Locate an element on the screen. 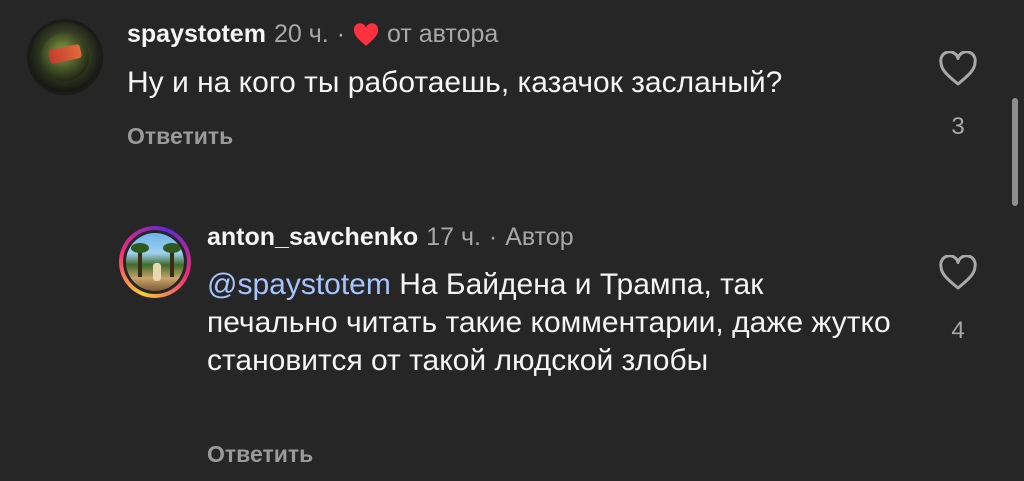 Image resolution: width=1024 pixels, height=481 pixels. comment-header: spaystotem 20 ч. · от автора is located at coordinates (312, 34).